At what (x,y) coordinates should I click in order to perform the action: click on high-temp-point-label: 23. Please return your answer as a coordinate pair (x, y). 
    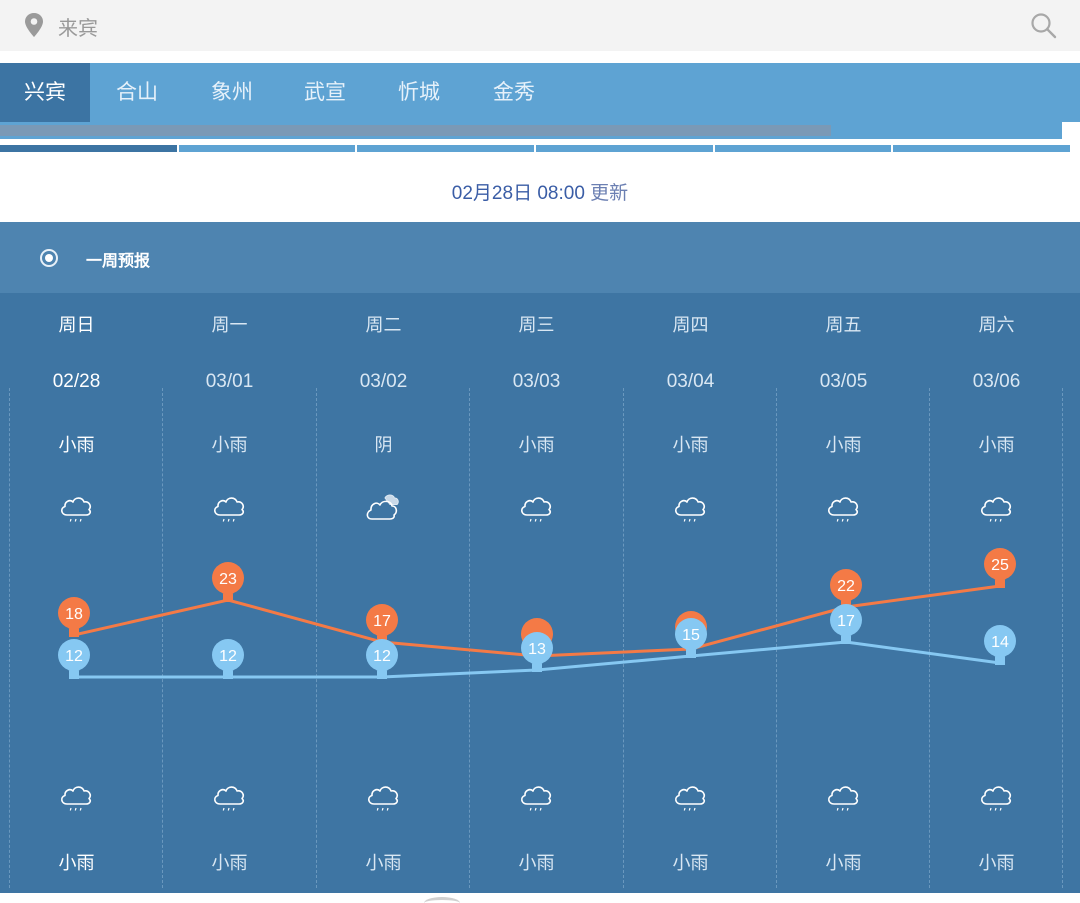
    Looking at the image, I should click on (228, 579).